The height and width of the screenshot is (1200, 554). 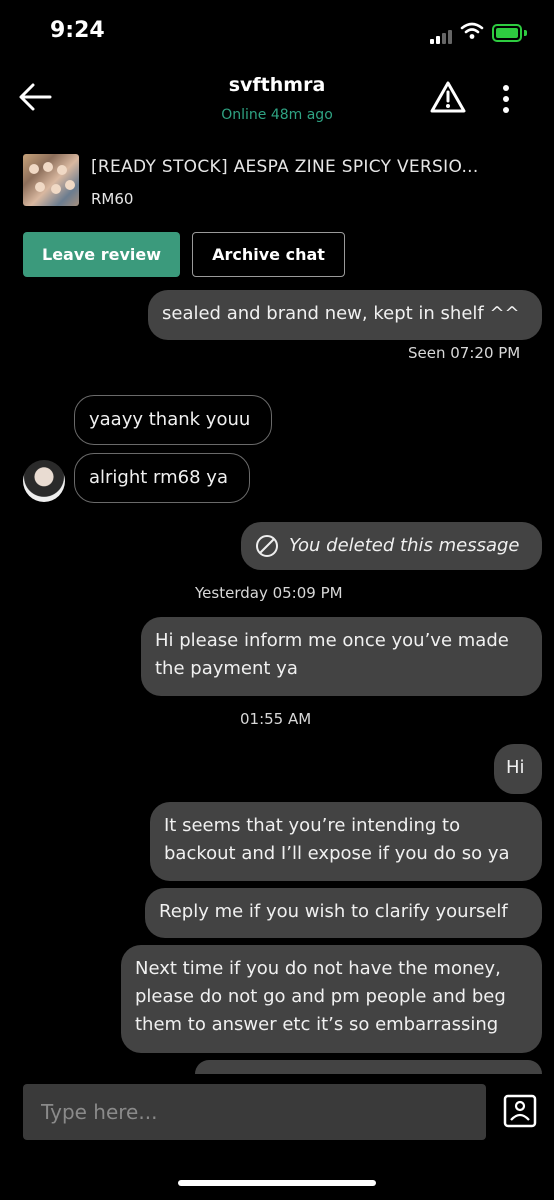 What do you see at coordinates (525, 33) in the screenshot?
I see `battery-tip` at bounding box center [525, 33].